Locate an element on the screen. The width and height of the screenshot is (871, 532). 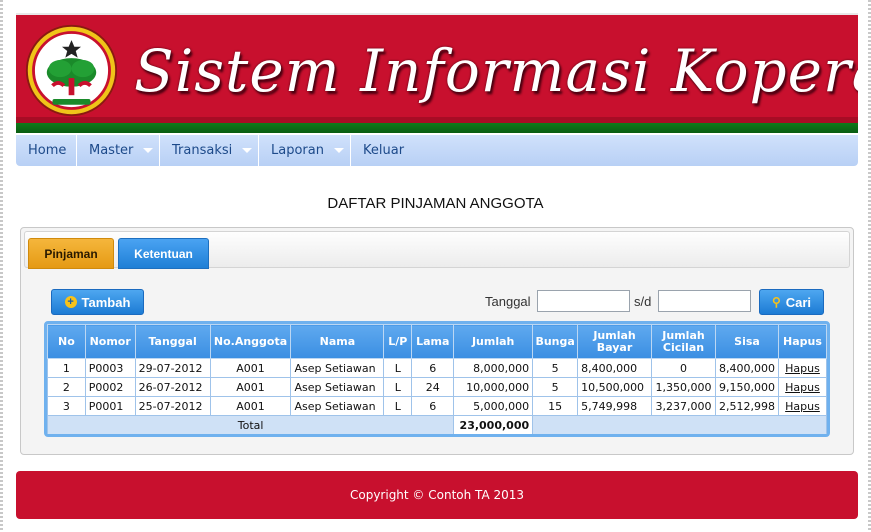
nav-item-keluar: Keluar is located at coordinates (383, 150).